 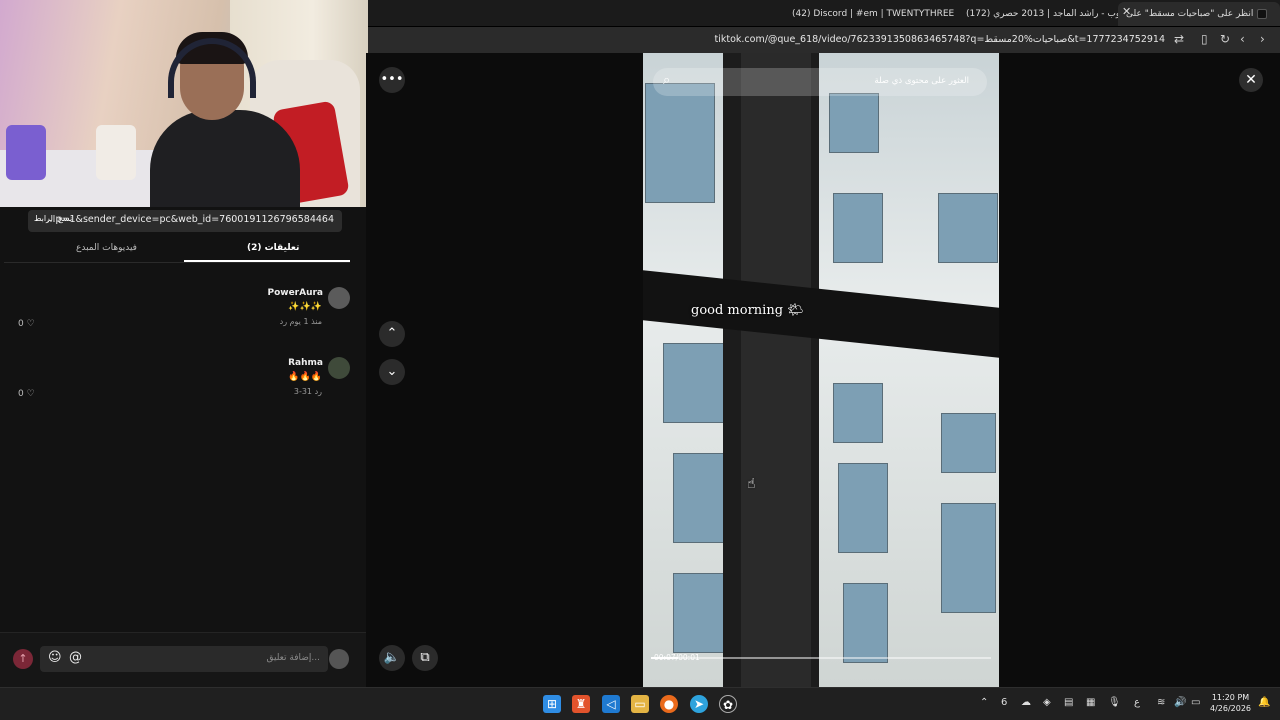 What do you see at coordinates (1195, 702) in the screenshot?
I see `battery-icon: ▭` at bounding box center [1195, 702].